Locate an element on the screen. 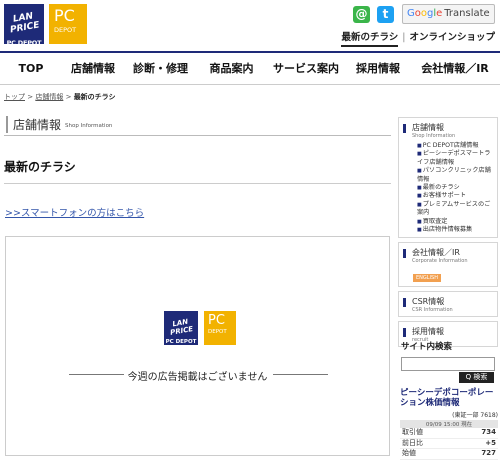 Image resolution: width=500 pixels, height=461 pixels. sidebar-item-support: お客様サポート is located at coordinates (455, 196).